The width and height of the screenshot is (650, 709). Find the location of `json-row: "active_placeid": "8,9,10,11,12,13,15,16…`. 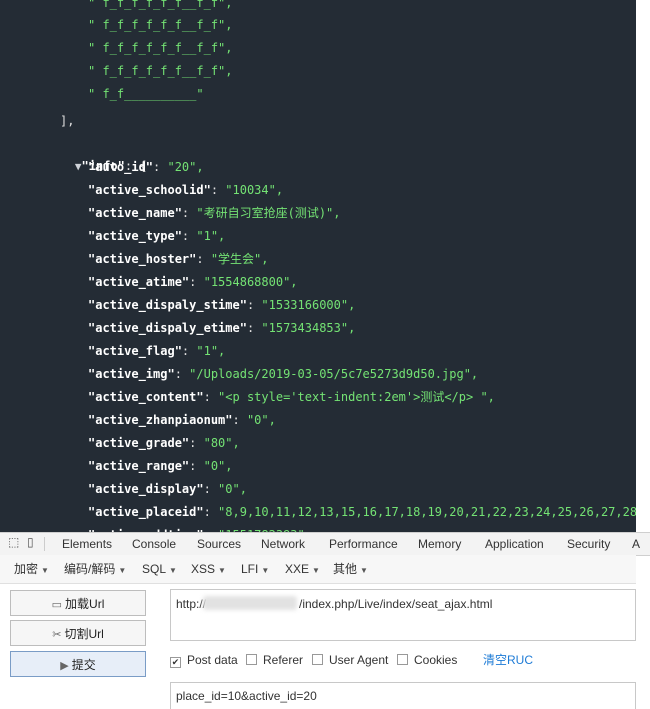

json-row: "active_placeid": "8,9,10,11,12,13,15,16… is located at coordinates (362, 512).